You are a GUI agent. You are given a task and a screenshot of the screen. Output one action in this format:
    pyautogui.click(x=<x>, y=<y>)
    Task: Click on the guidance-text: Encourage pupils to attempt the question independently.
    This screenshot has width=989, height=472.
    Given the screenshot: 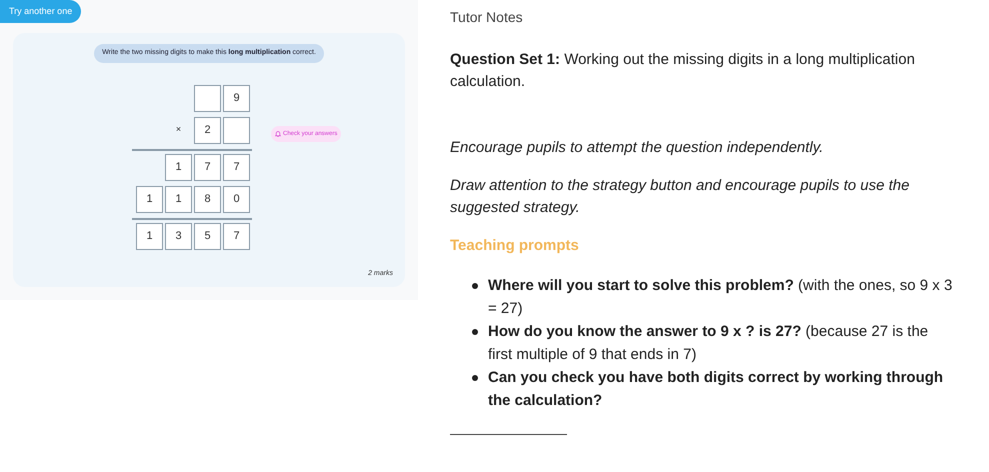 What is the action you would take?
    pyautogui.click(x=637, y=148)
    